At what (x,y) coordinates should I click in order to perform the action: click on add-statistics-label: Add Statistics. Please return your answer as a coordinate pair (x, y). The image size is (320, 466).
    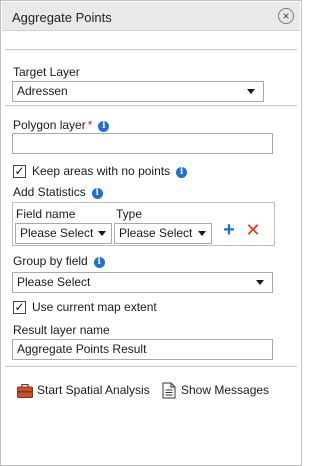
    Looking at the image, I should click on (49, 192).